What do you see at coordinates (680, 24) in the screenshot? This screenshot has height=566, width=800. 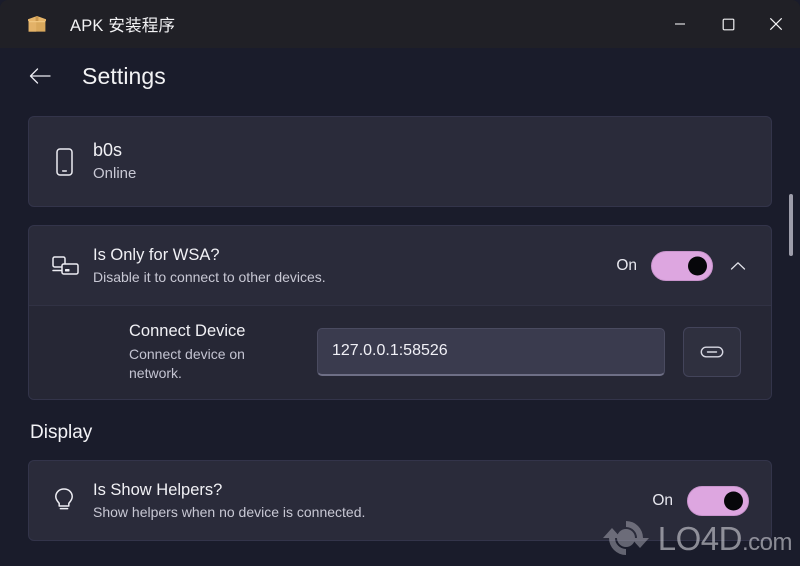 I see `minimize-icon` at bounding box center [680, 24].